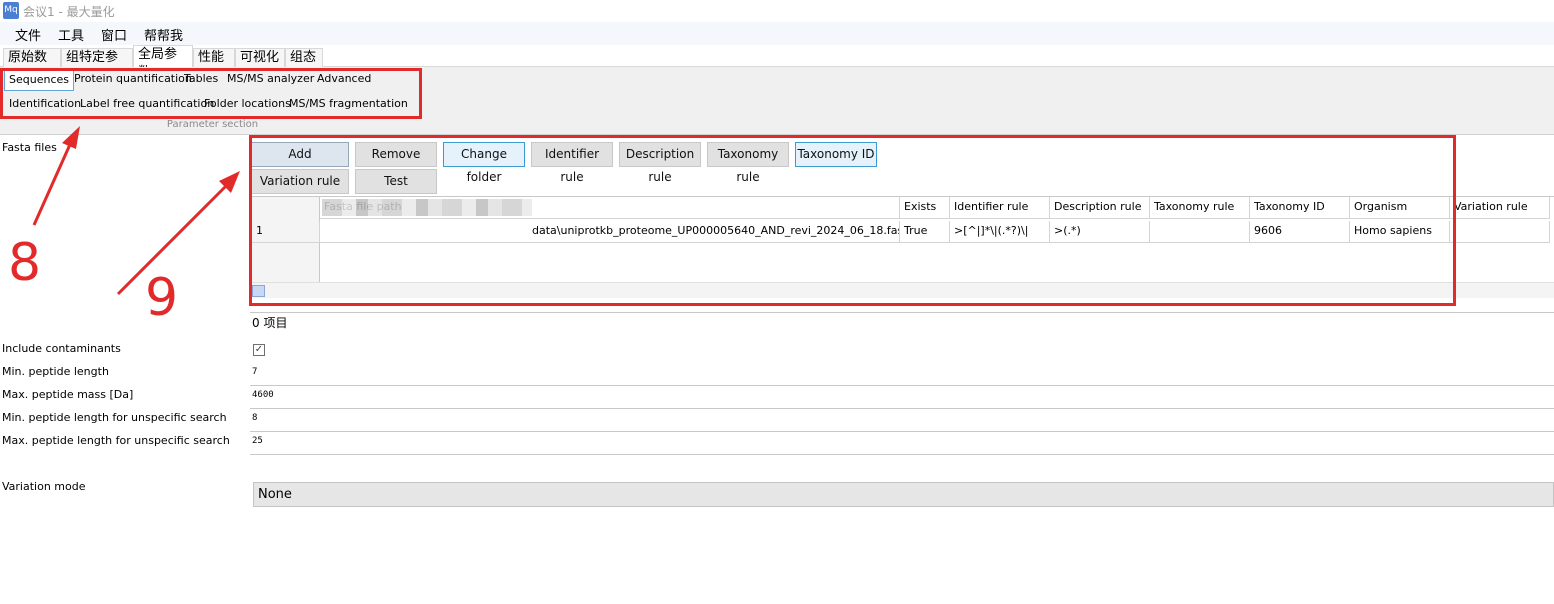 This screenshot has height=604, width=1554. I want to click on annotation-number-9: 9, so click(162, 298).